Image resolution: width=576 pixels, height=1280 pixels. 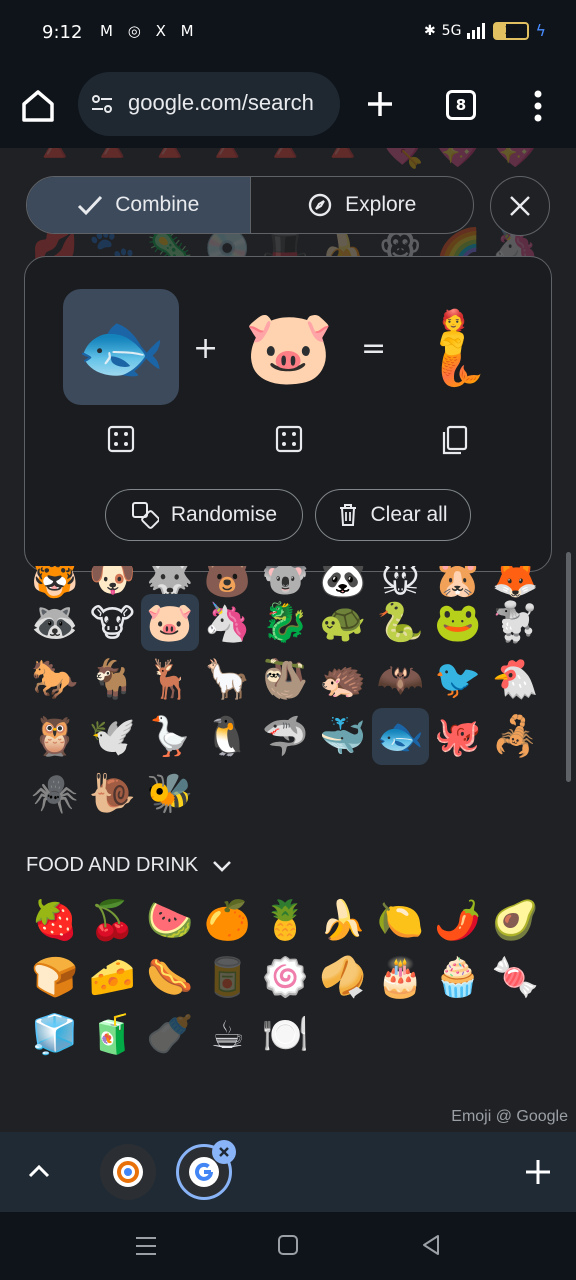 I want to click on emoji-cell: 🧁, so click(x=458, y=977).